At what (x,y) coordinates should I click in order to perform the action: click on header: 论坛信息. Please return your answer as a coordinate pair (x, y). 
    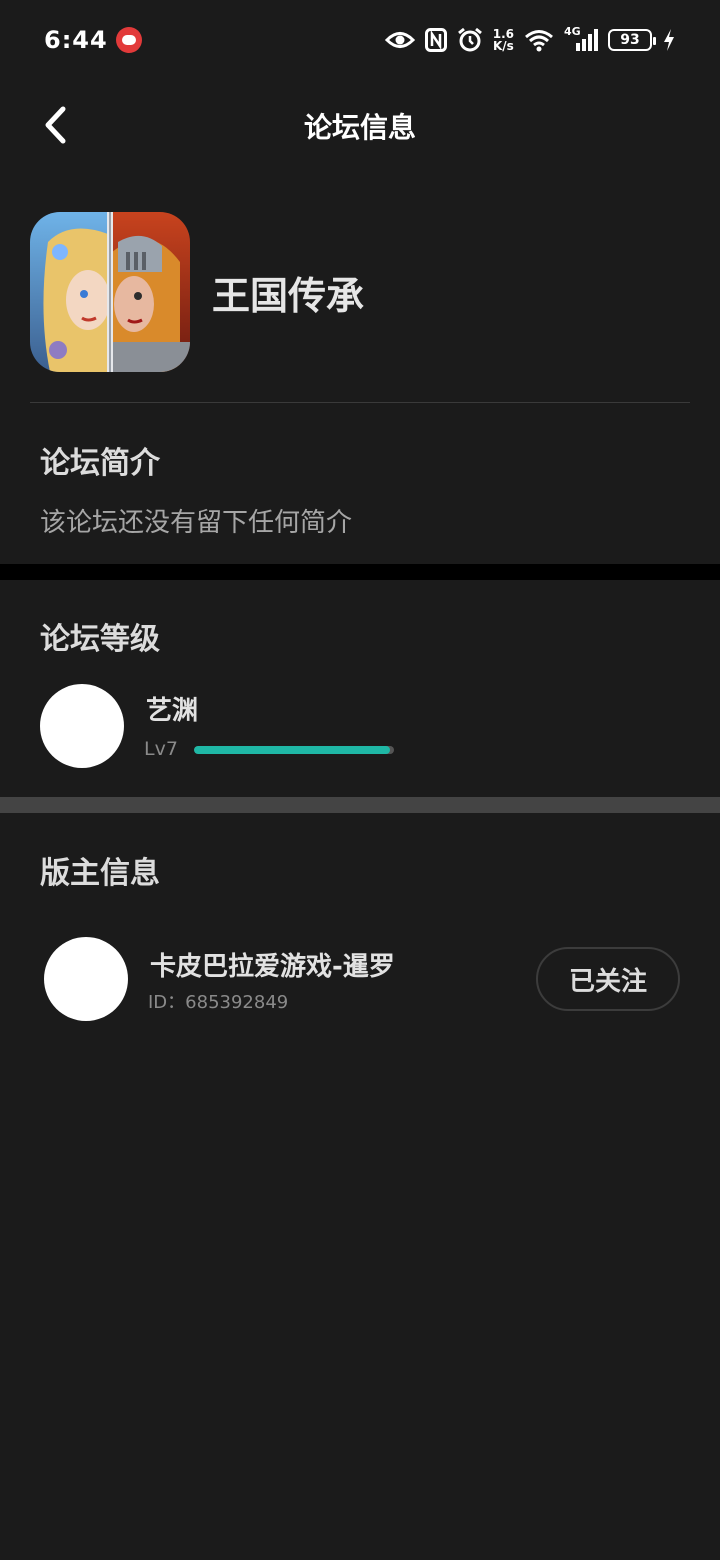
    Looking at the image, I should click on (360, 125).